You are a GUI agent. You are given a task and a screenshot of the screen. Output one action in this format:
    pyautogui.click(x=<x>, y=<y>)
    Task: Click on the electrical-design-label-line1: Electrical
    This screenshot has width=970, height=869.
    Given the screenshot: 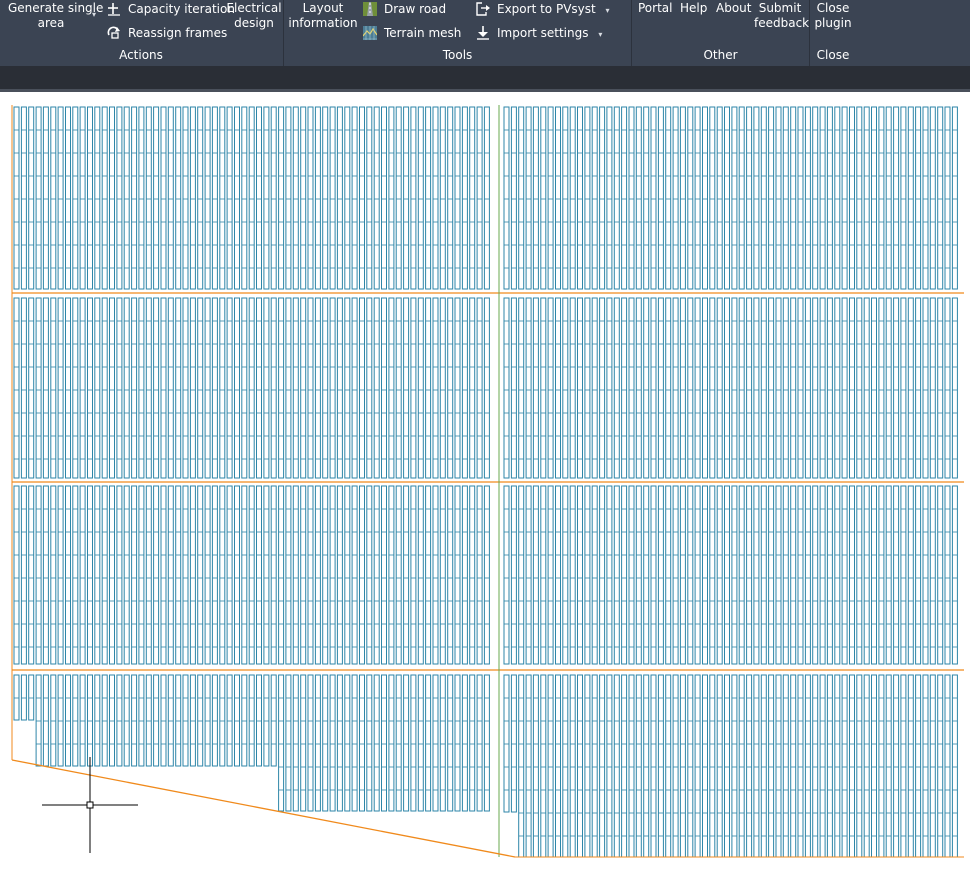 What is the action you would take?
    pyautogui.click(x=254, y=8)
    